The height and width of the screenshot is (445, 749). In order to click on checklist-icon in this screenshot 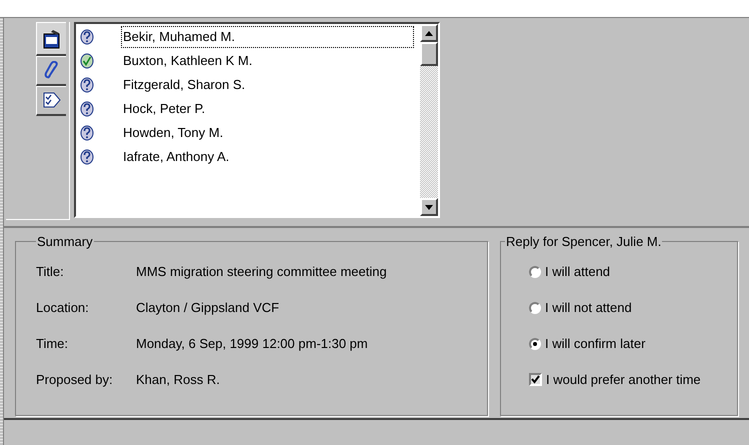, I will do `click(51, 100)`.